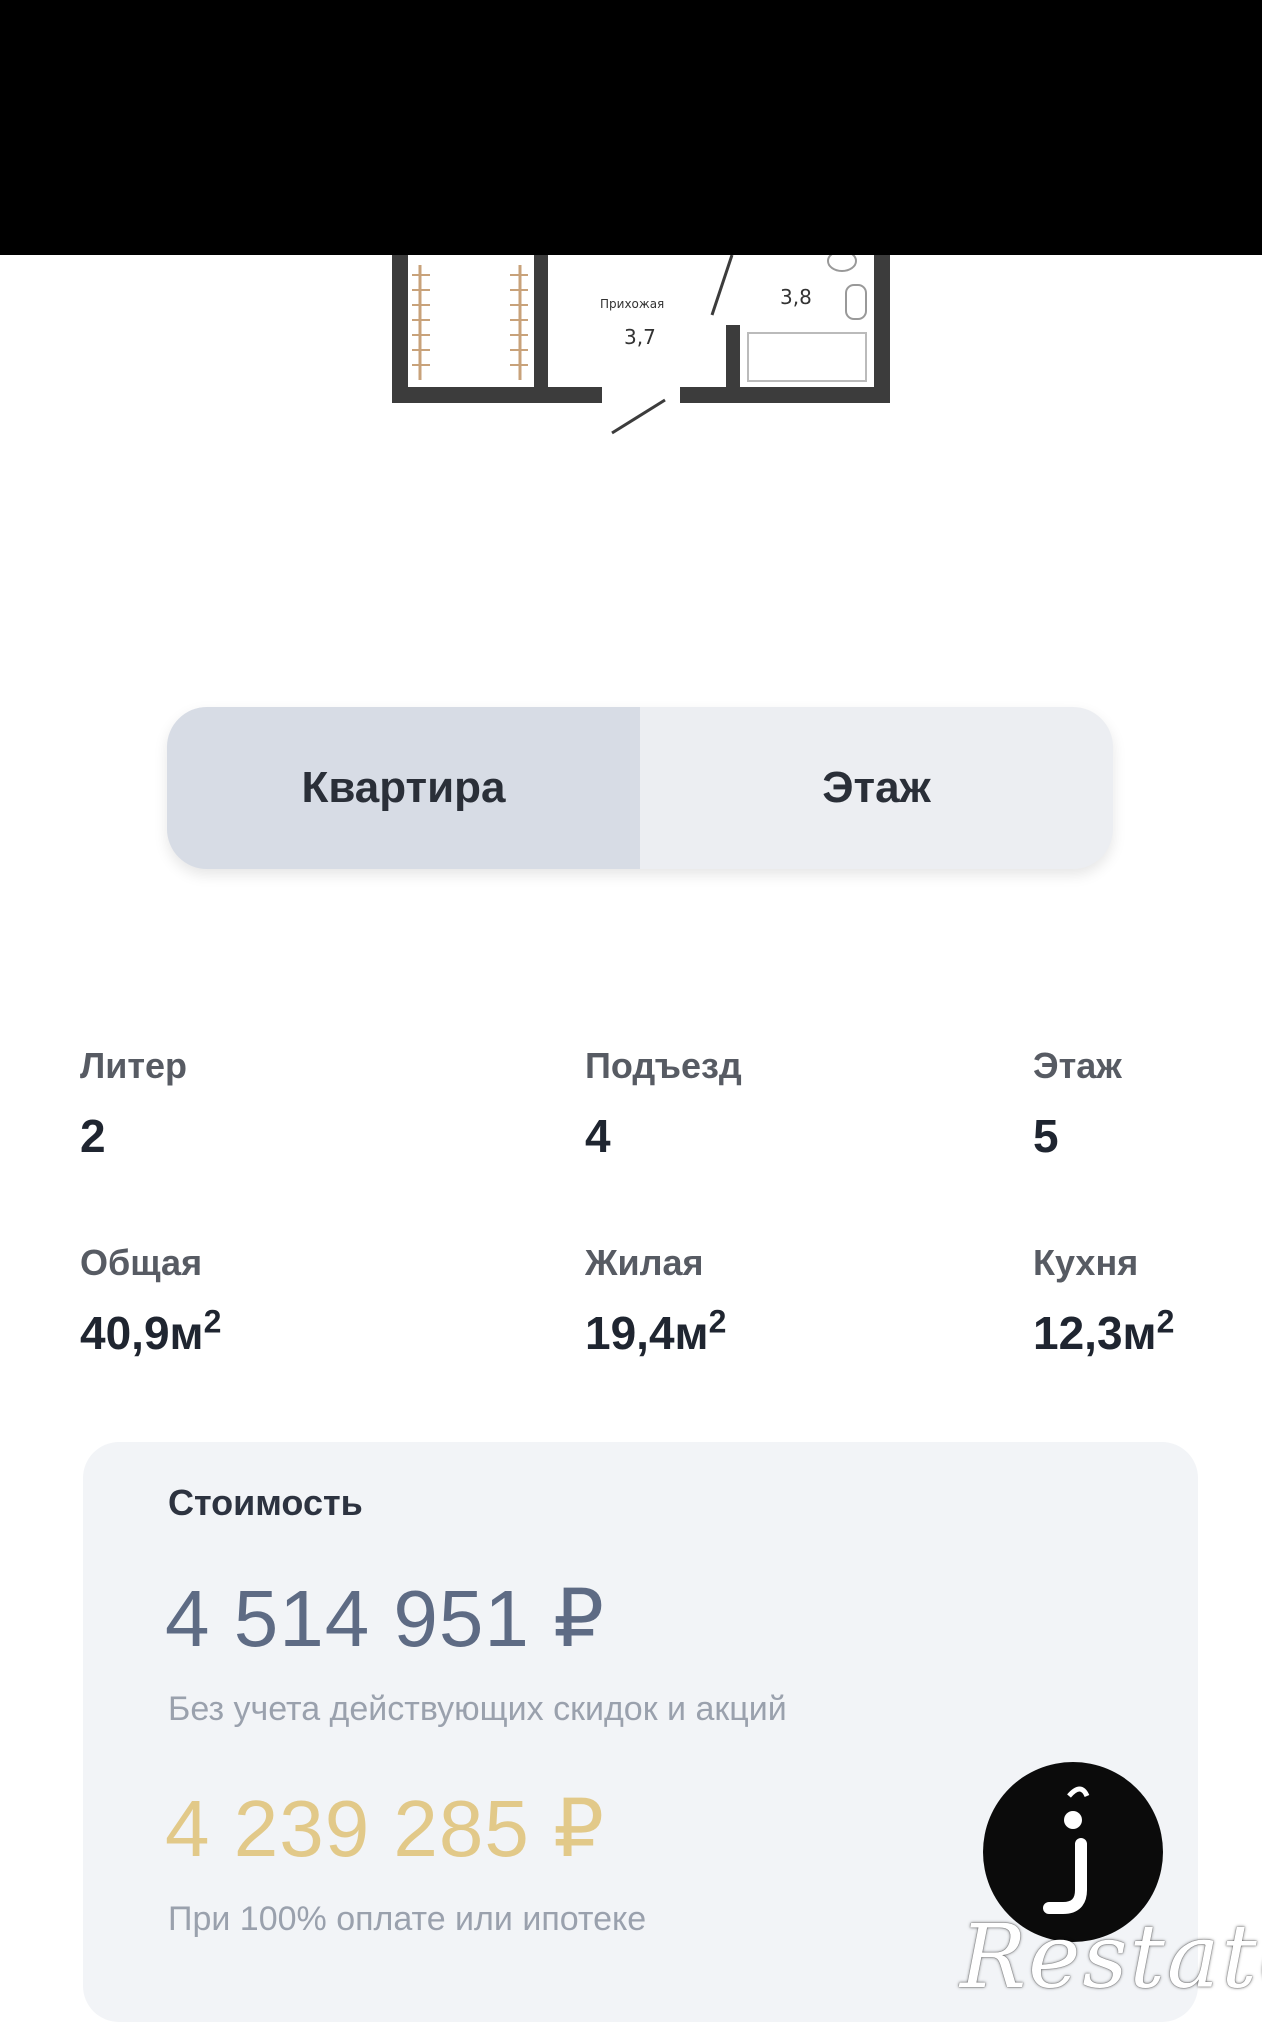 This screenshot has height=2022, width=1262. Describe the element at coordinates (142, 1333) in the screenshot. I see `spec-total-number: 40,9м` at that location.